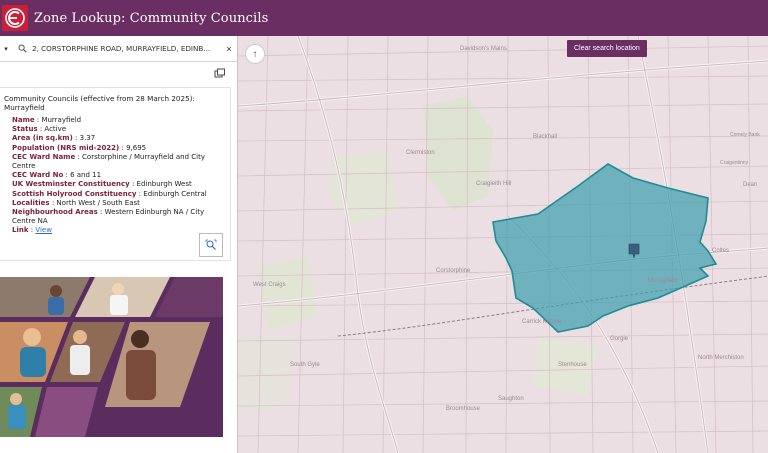  I want to click on chevron-down-icon: ▾, so click(6, 49).